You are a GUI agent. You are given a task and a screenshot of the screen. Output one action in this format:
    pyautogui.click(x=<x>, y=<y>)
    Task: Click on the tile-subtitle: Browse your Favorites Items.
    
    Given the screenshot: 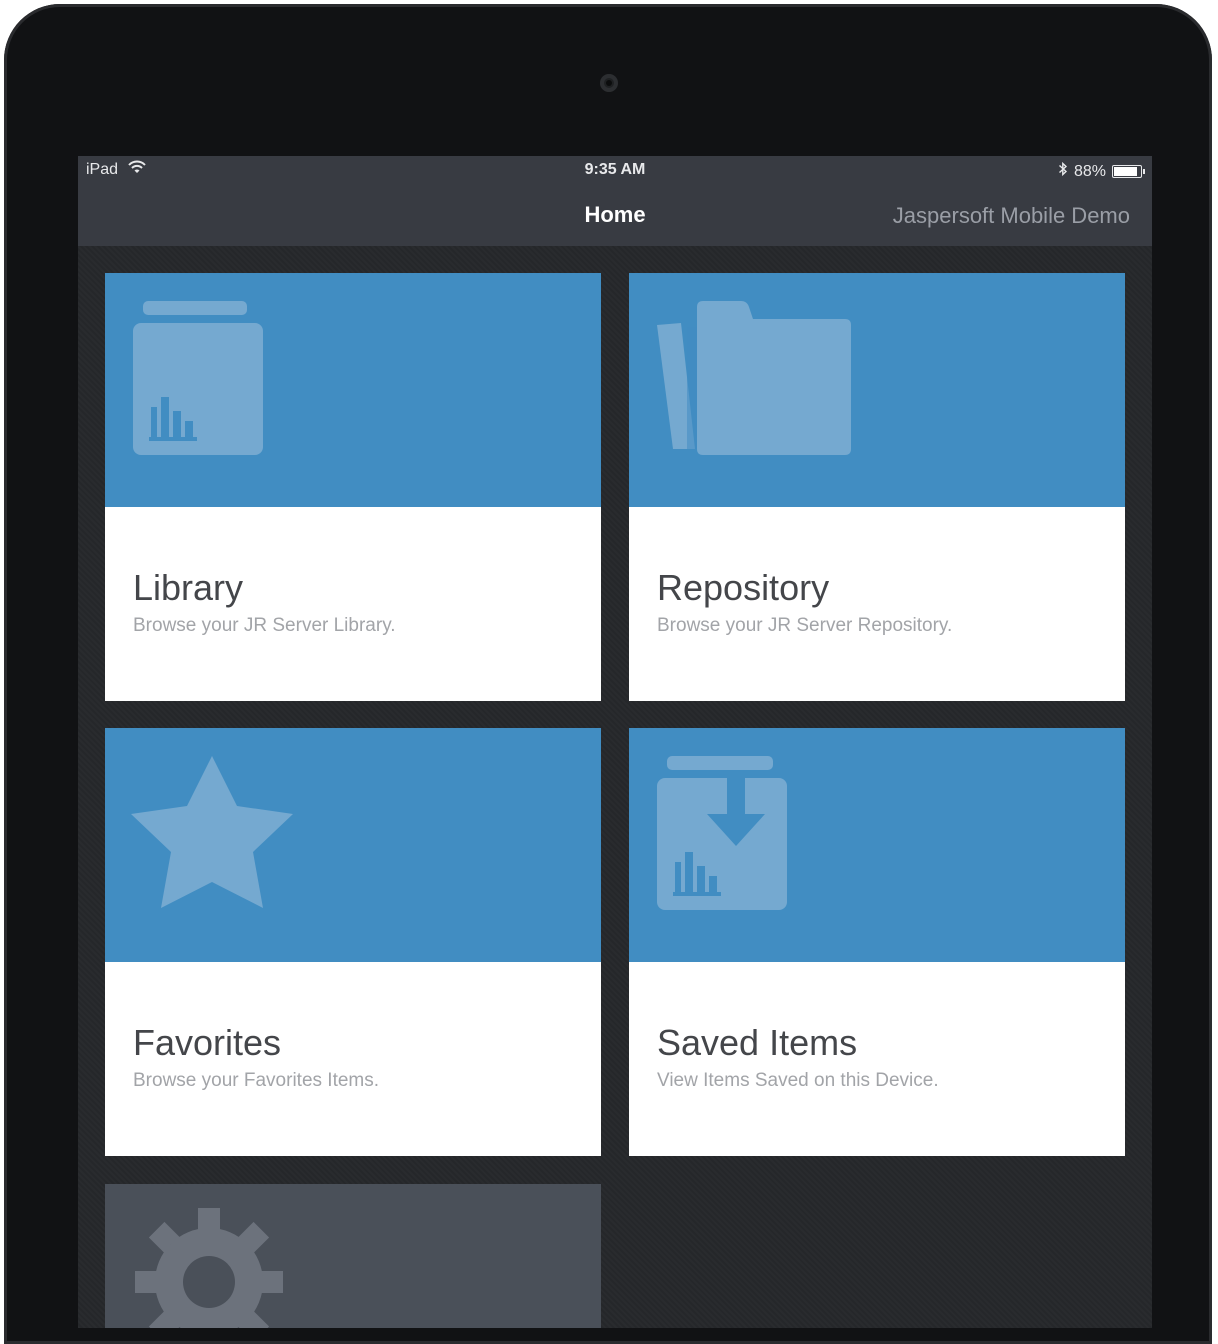 What is the action you would take?
    pyautogui.click(x=256, y=1080)
    